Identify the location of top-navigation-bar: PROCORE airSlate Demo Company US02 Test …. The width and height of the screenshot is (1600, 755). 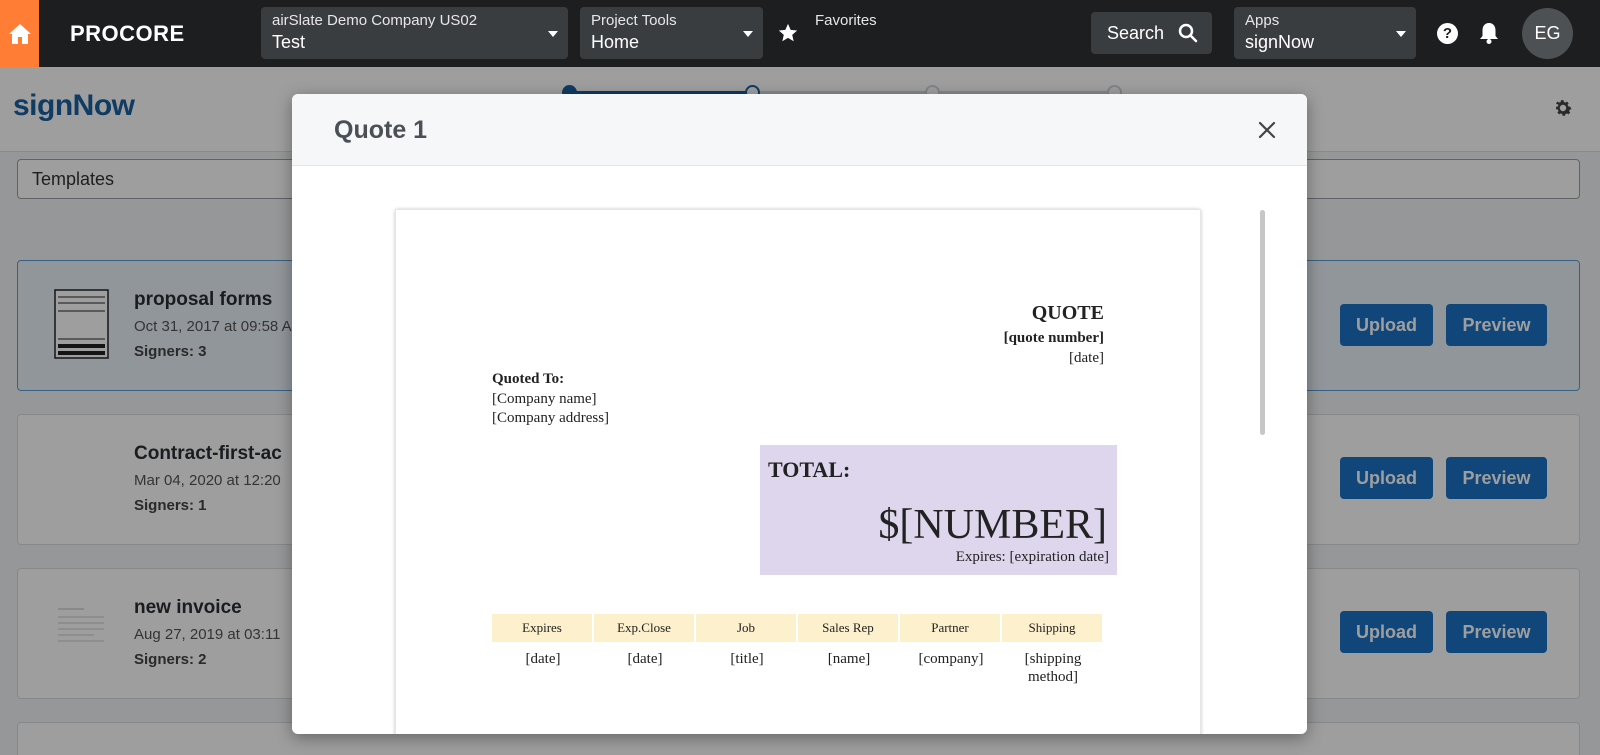
(800, 33).